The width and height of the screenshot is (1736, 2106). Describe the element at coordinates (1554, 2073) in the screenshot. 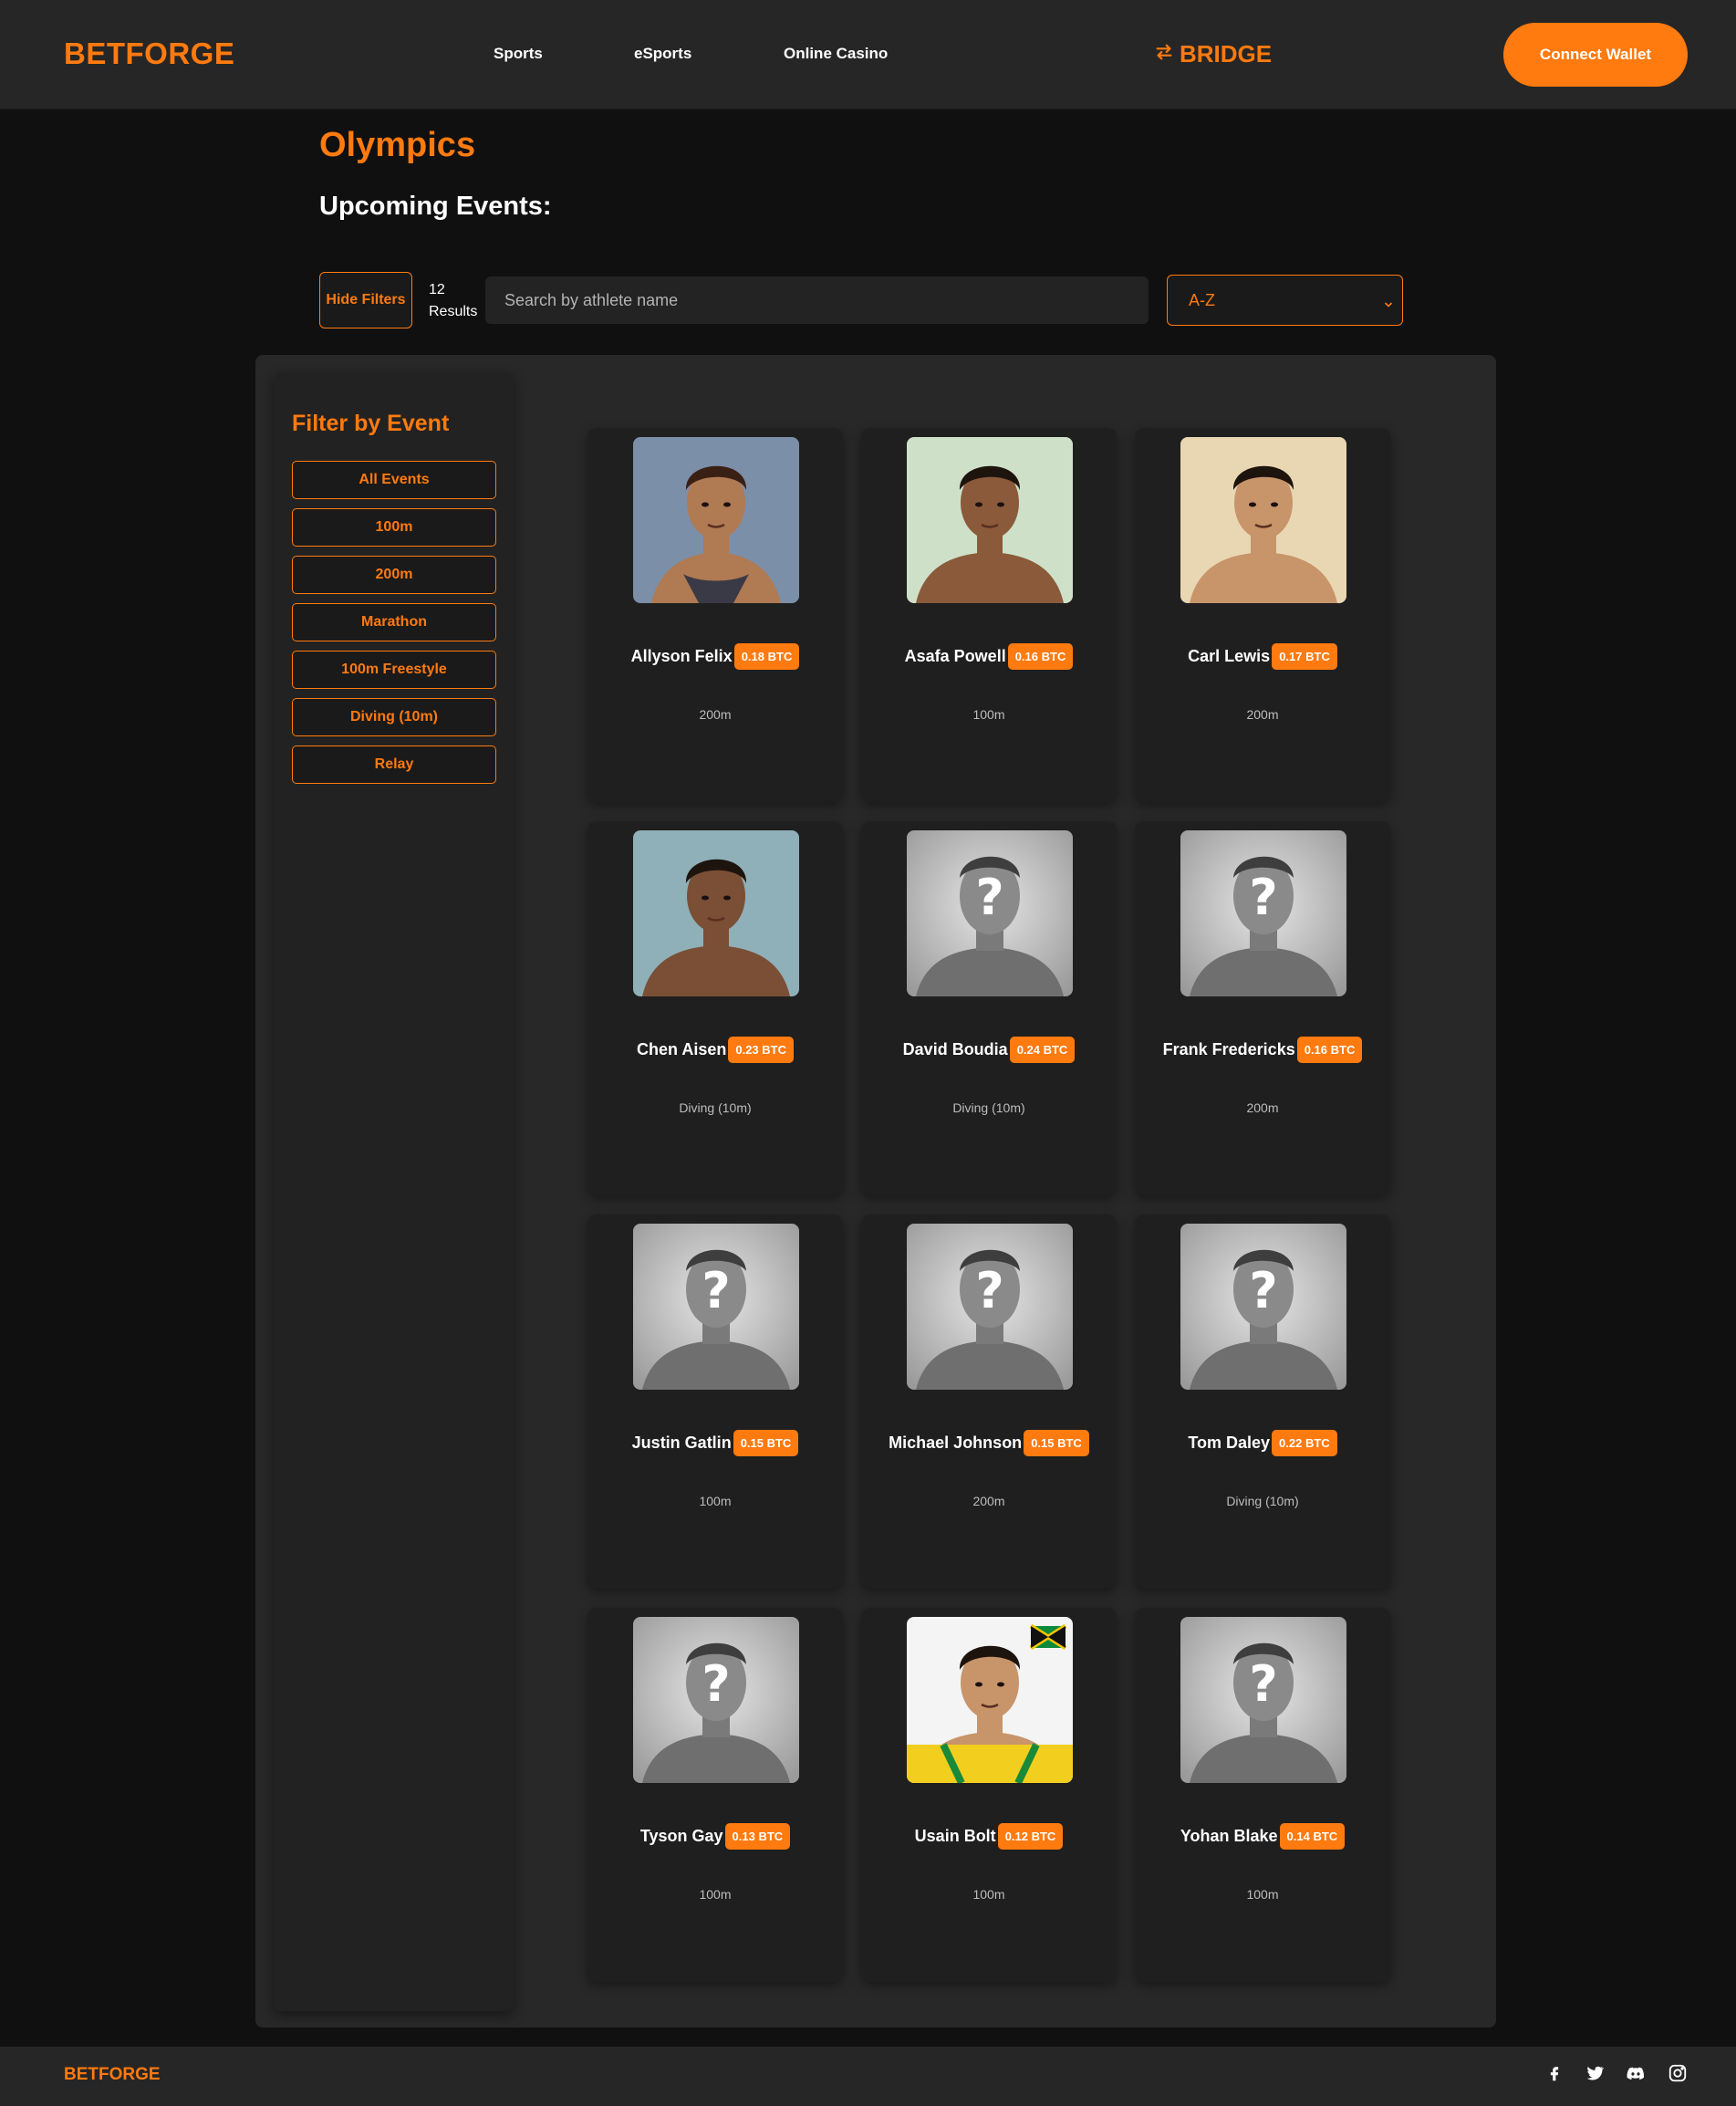

I see `facebook-icon` at that location.